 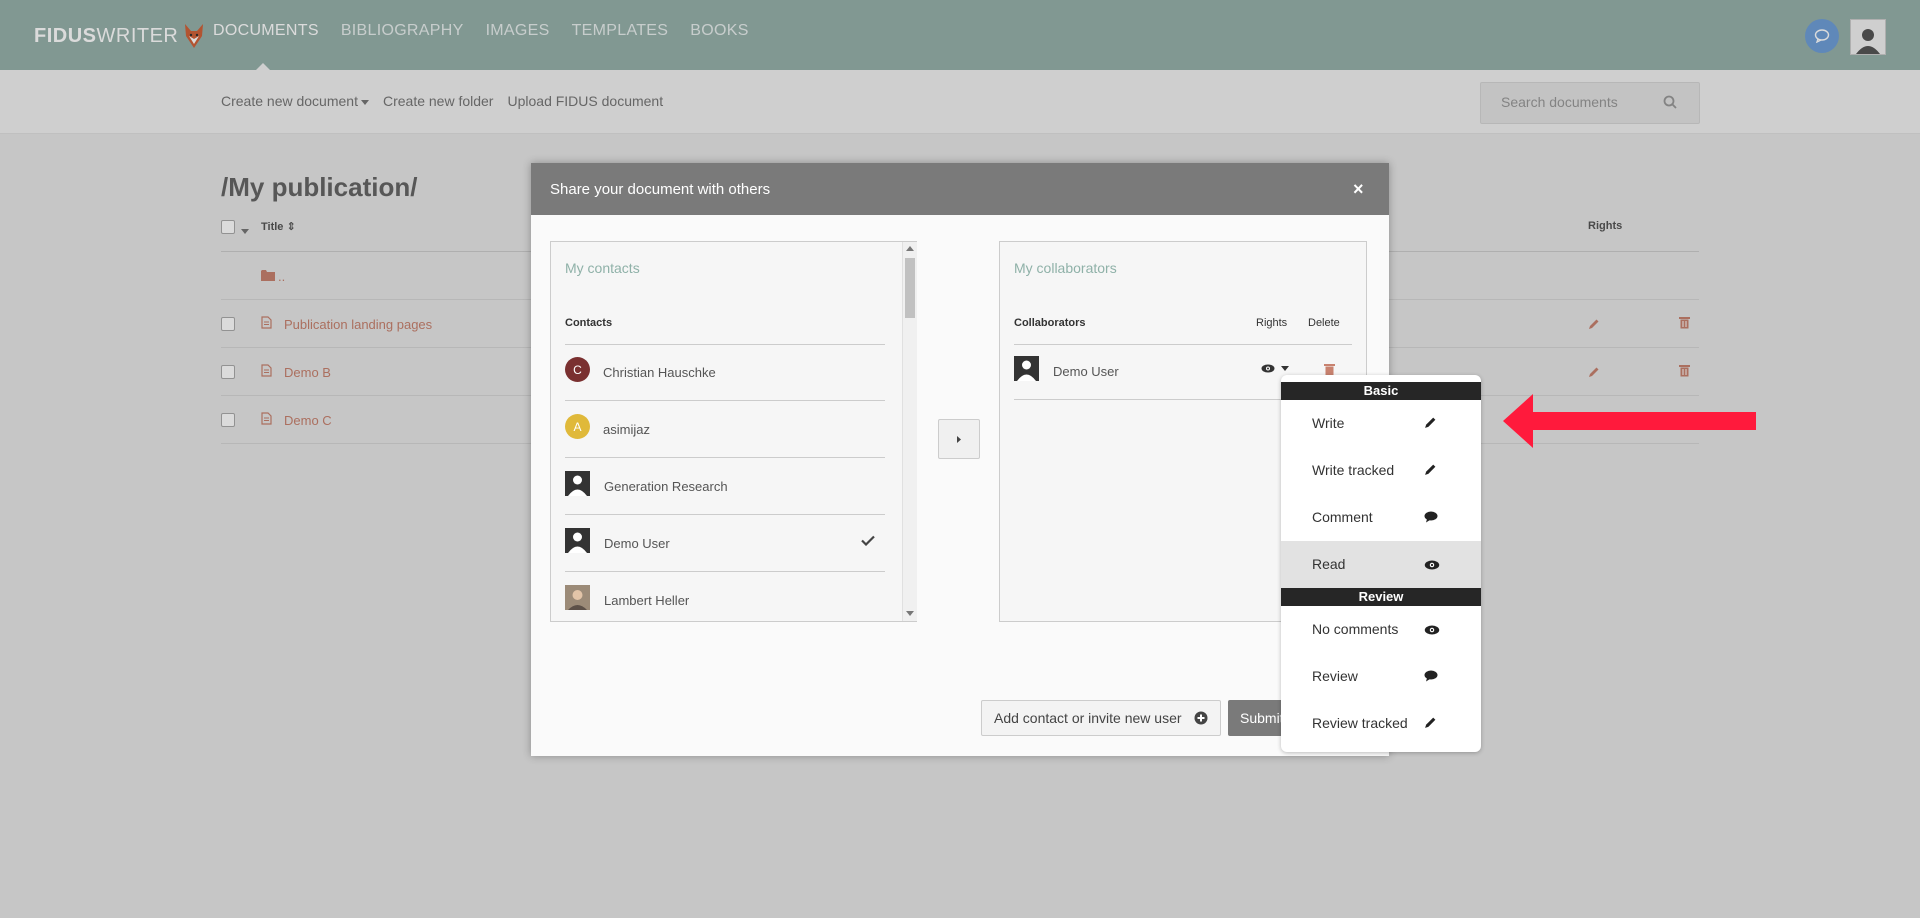 I want to click on option-label: Write tracked, so click(x=1353, y=470).